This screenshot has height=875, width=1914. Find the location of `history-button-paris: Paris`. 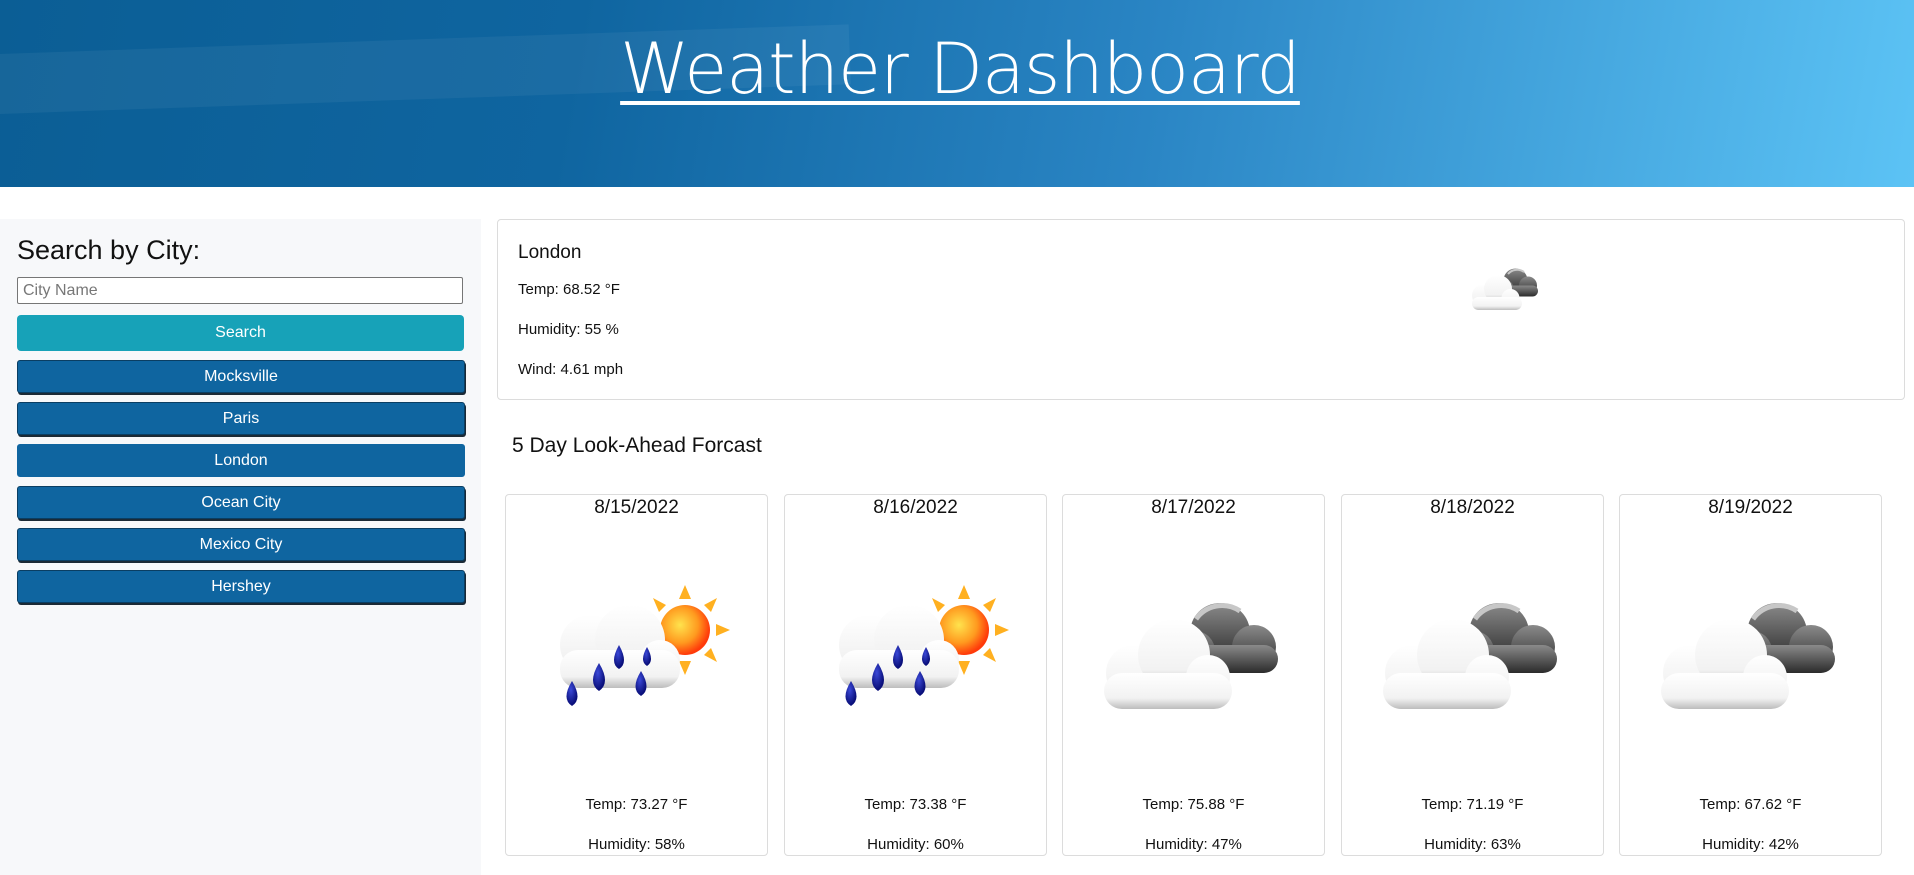

history-button-paris: Paris is located at coordinates (241, 418).